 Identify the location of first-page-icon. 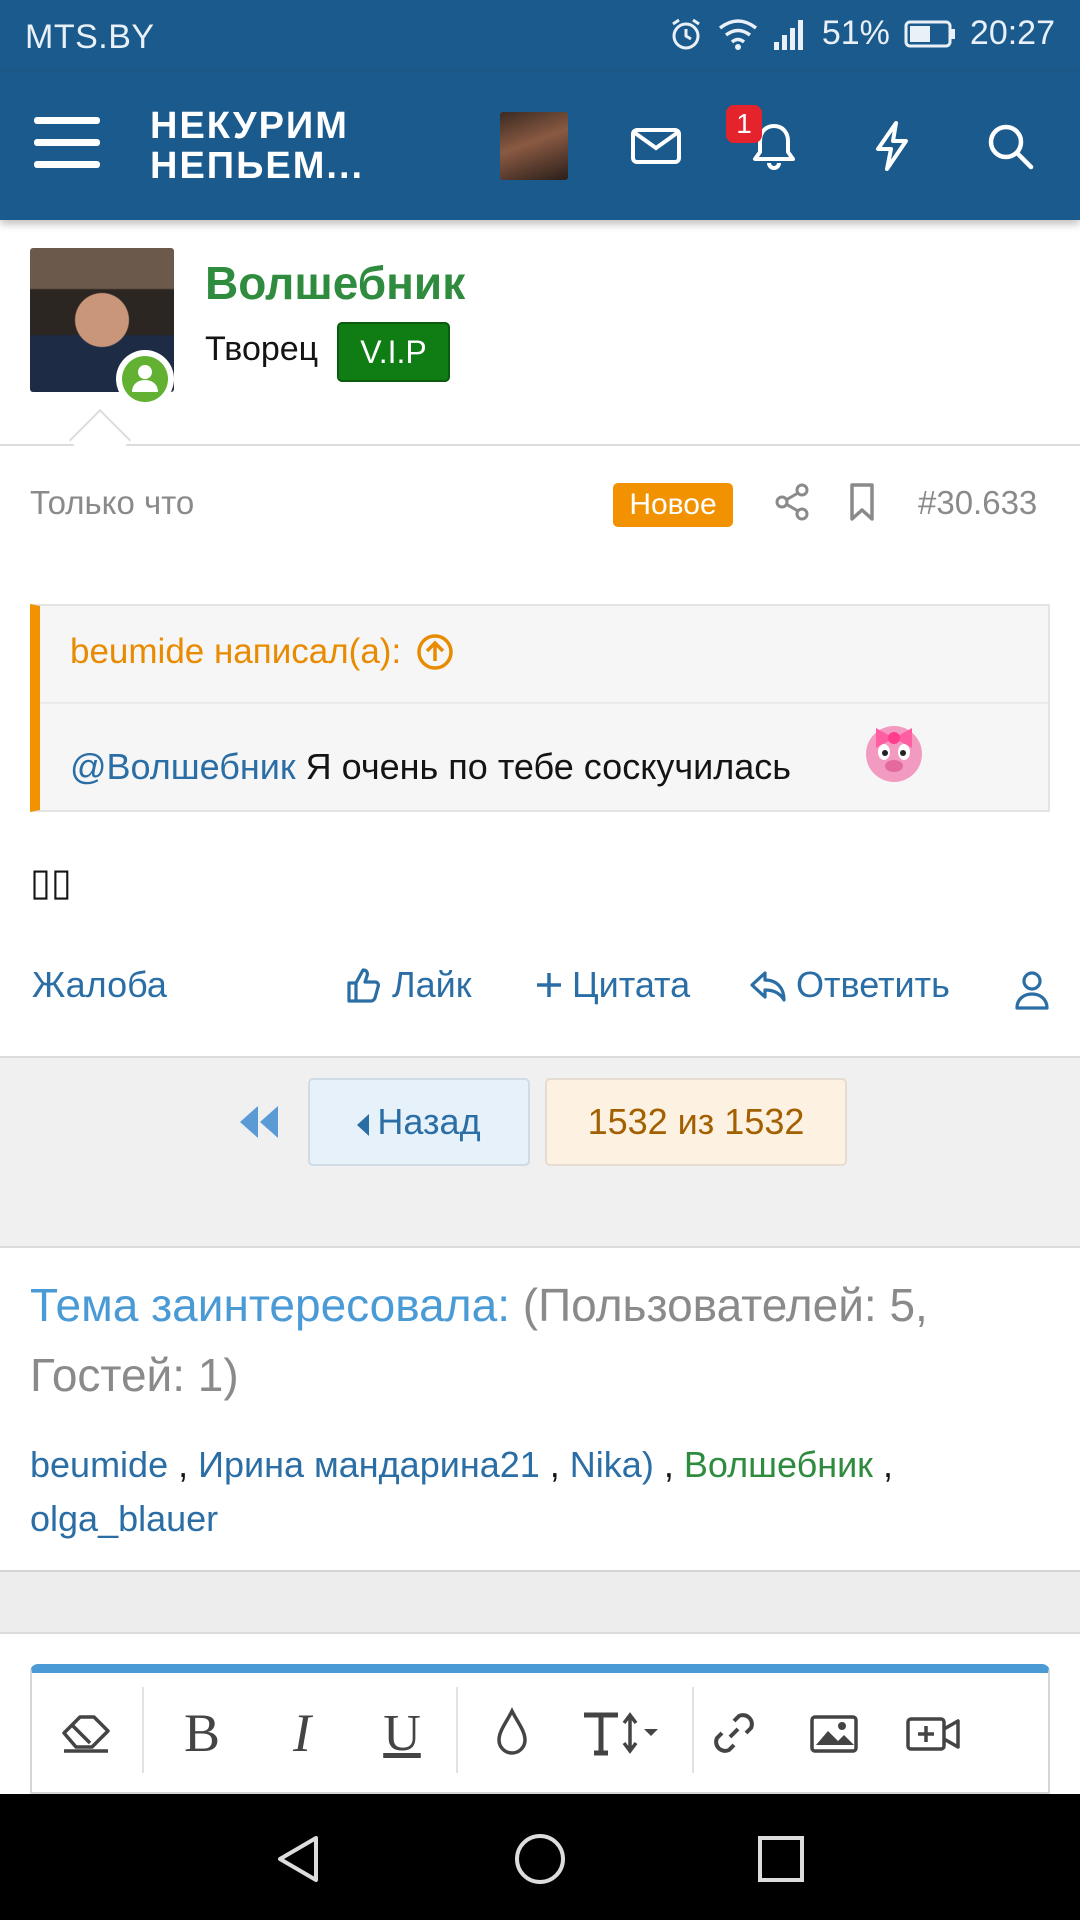
(259, 1122).